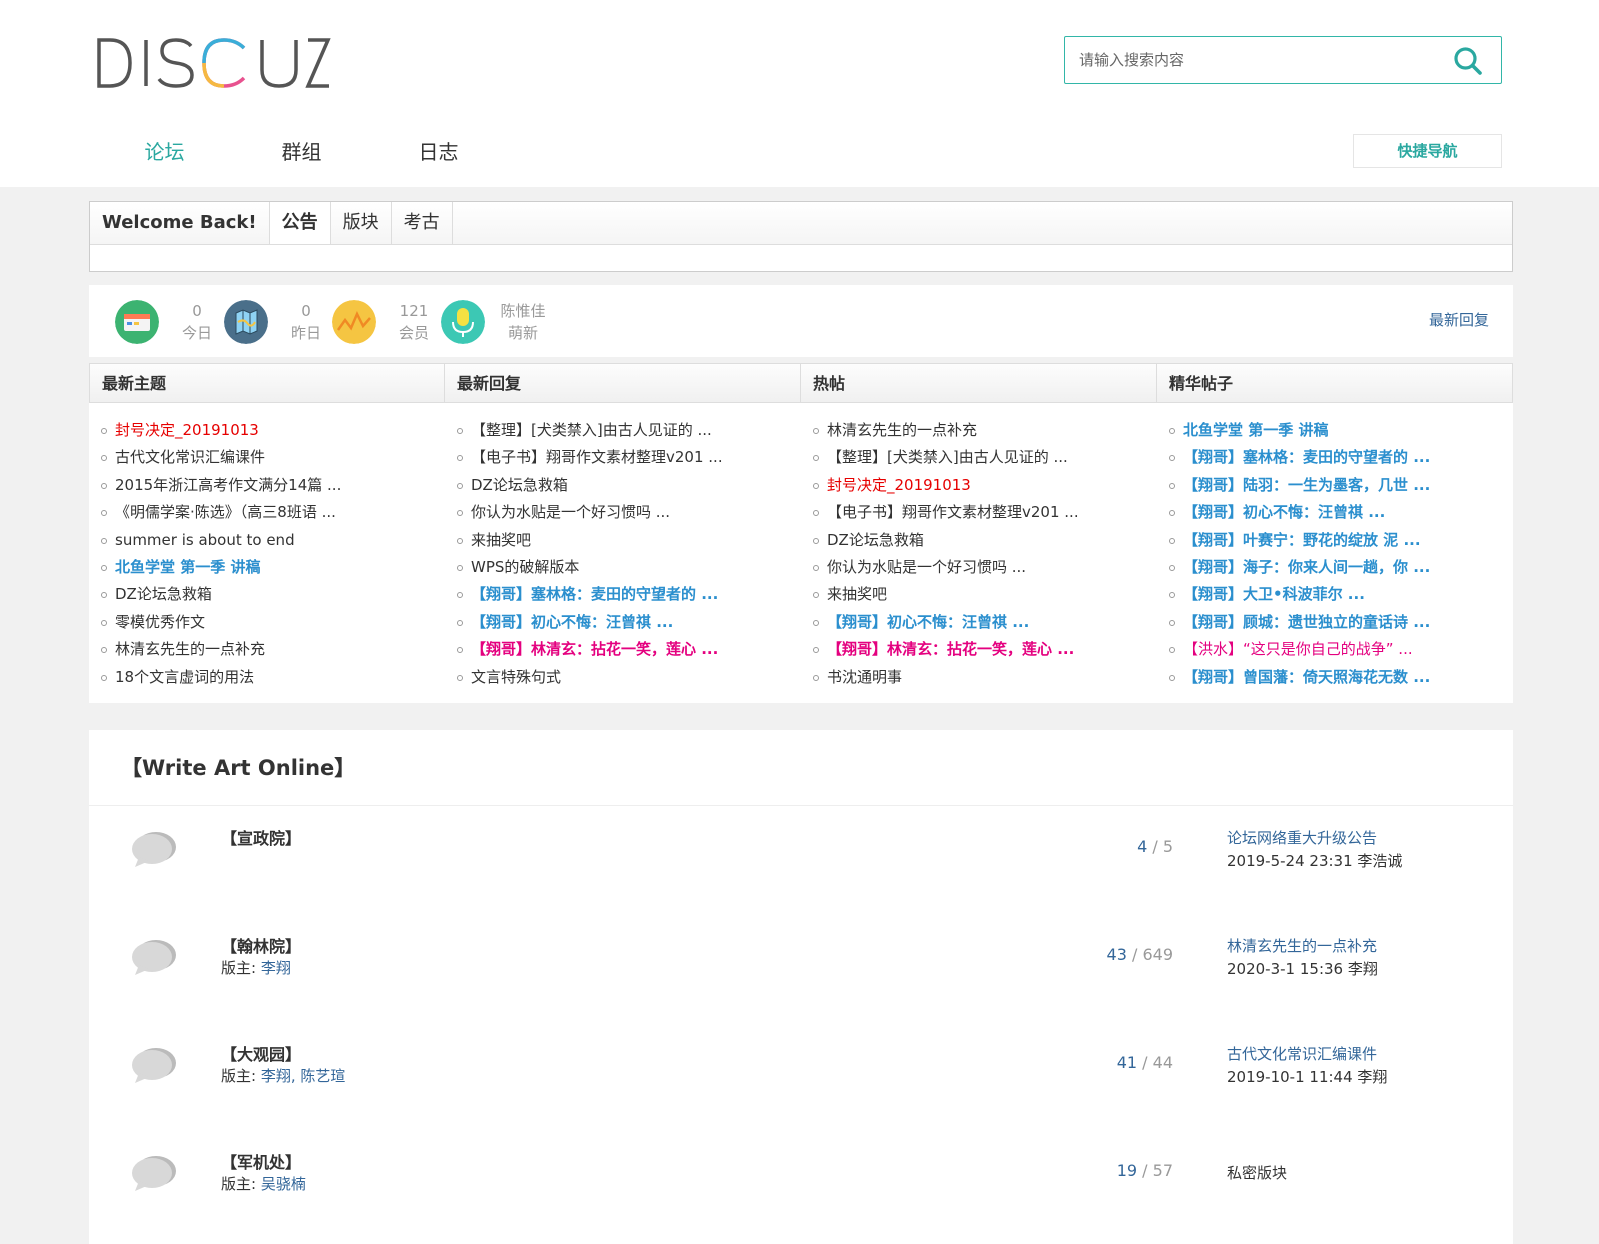 This screenshot has height=1244, width=1599. Describe the element at coordinates (523, 311) in the screenshot. I see `stat-newest-member-name: 陈惟佳` at that location.